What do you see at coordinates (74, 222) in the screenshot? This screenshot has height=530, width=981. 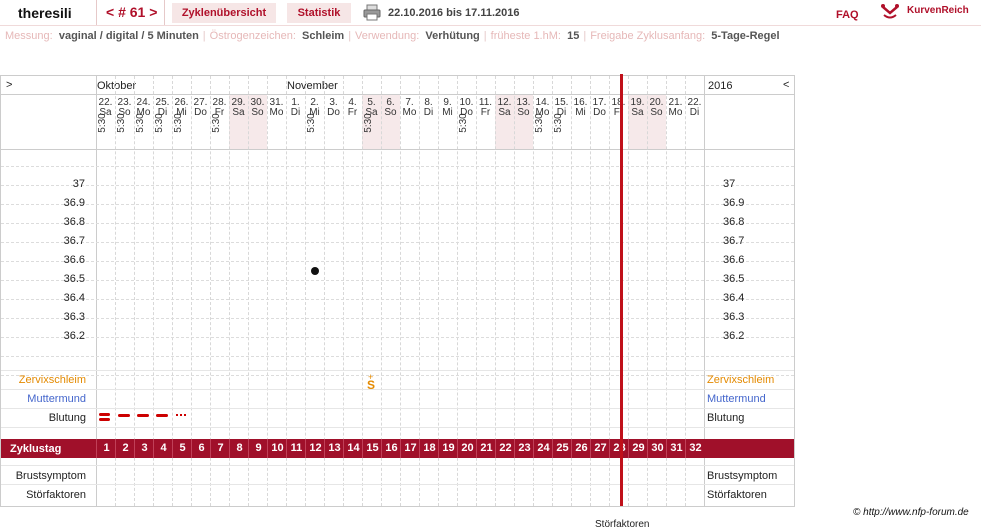 I see `temp-label-left: 36.8` at bounding box center [74, 222].